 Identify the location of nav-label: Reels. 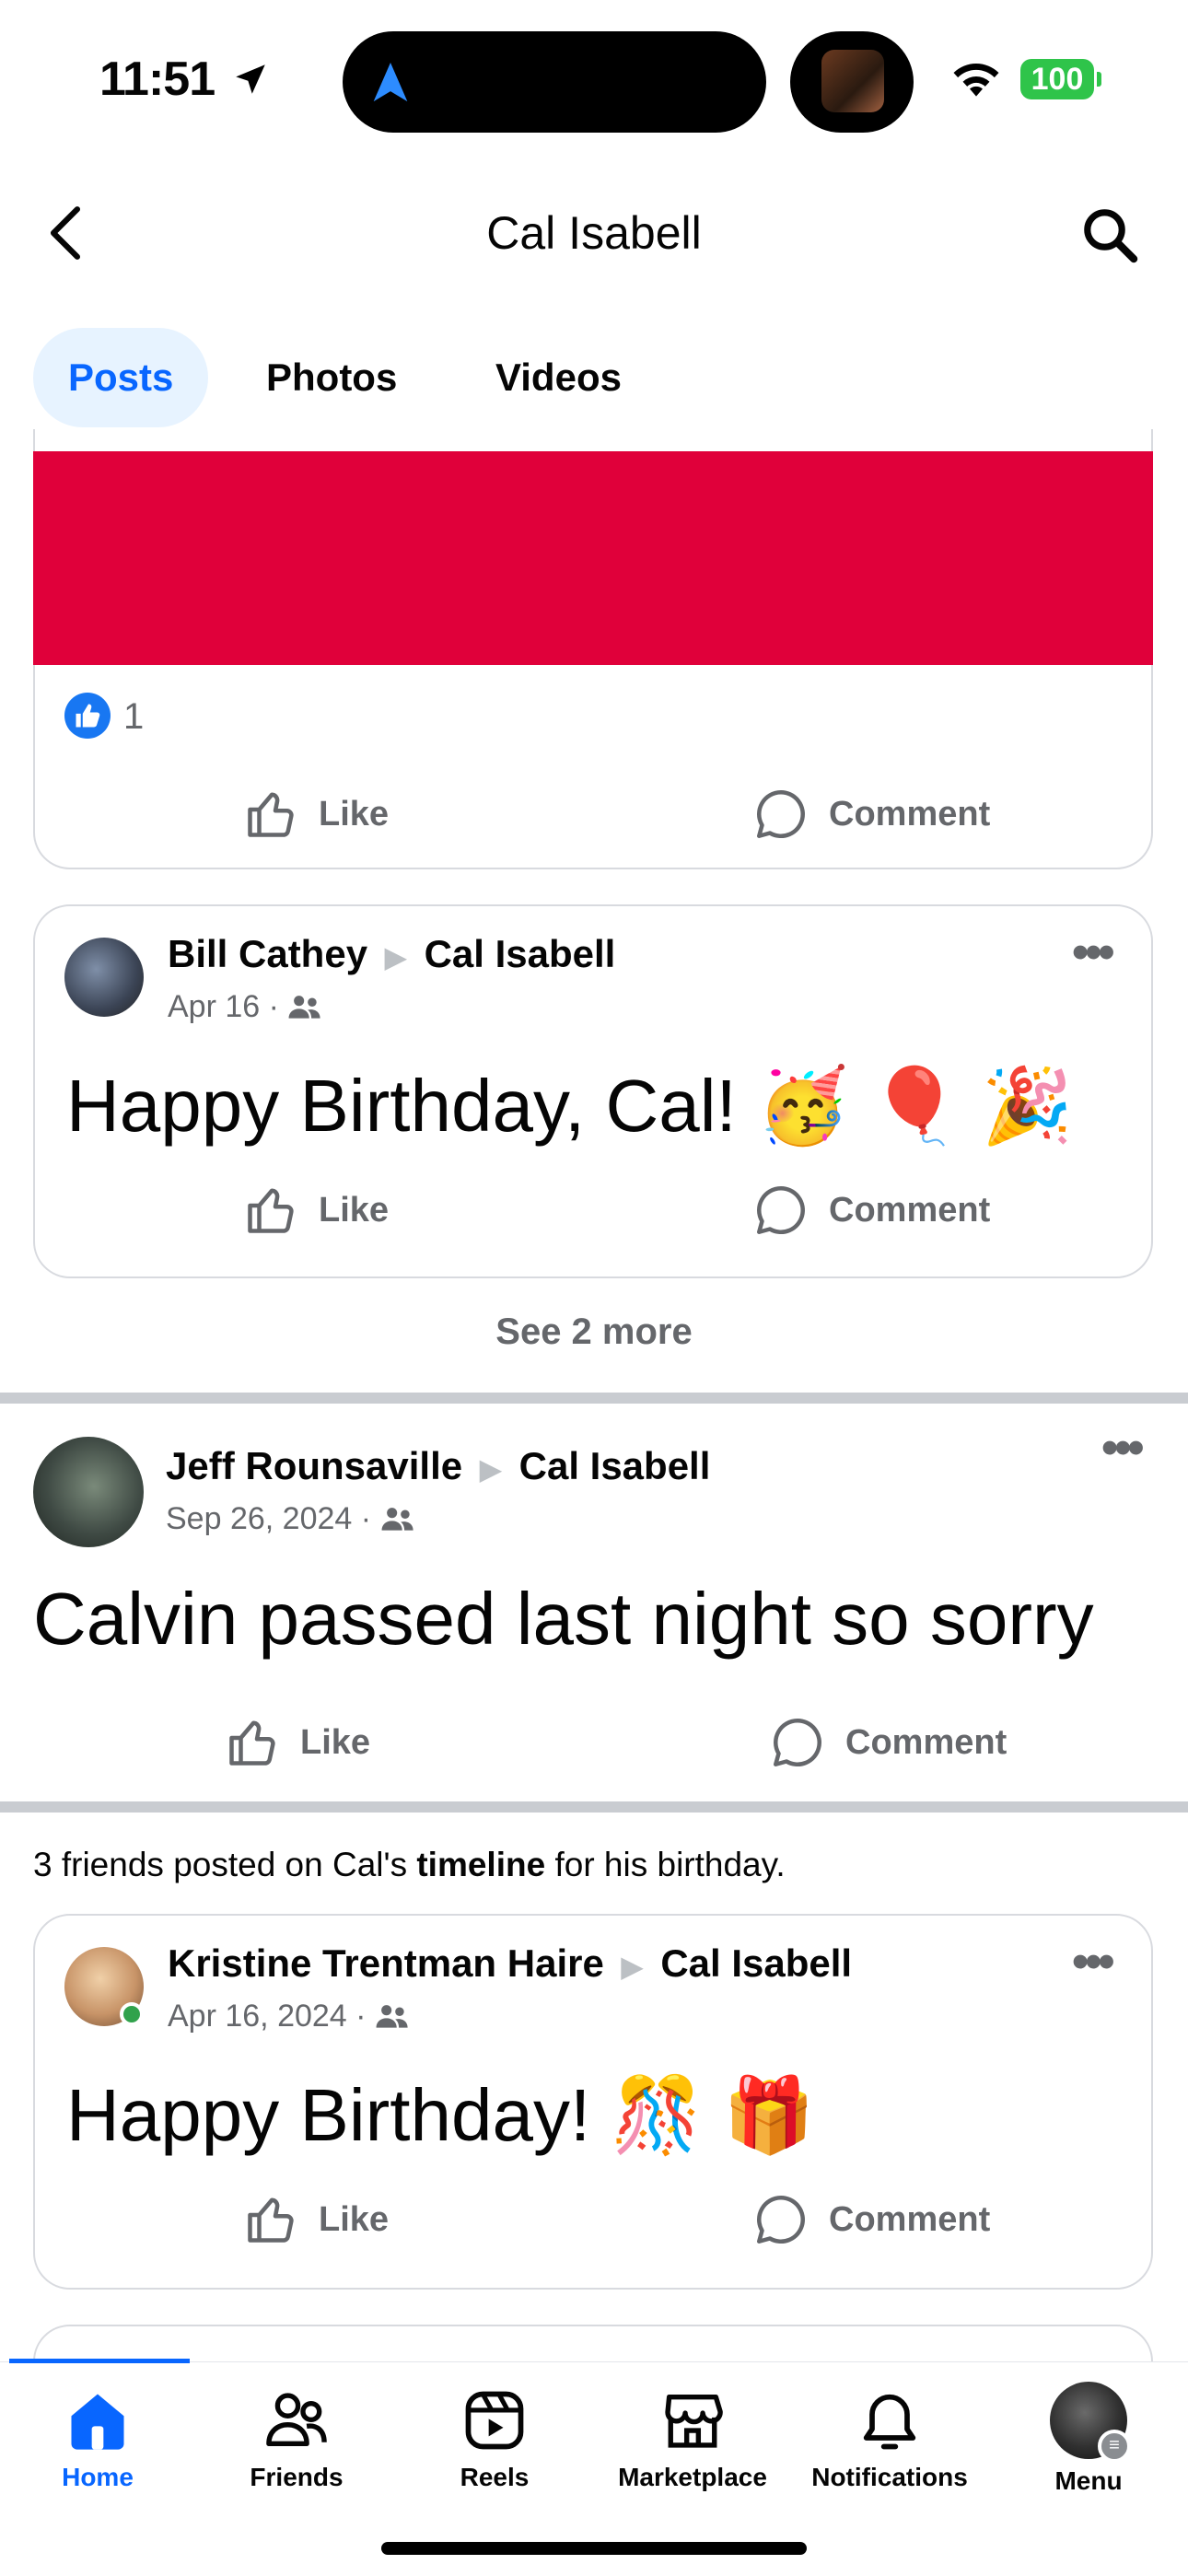
(495, 2477).